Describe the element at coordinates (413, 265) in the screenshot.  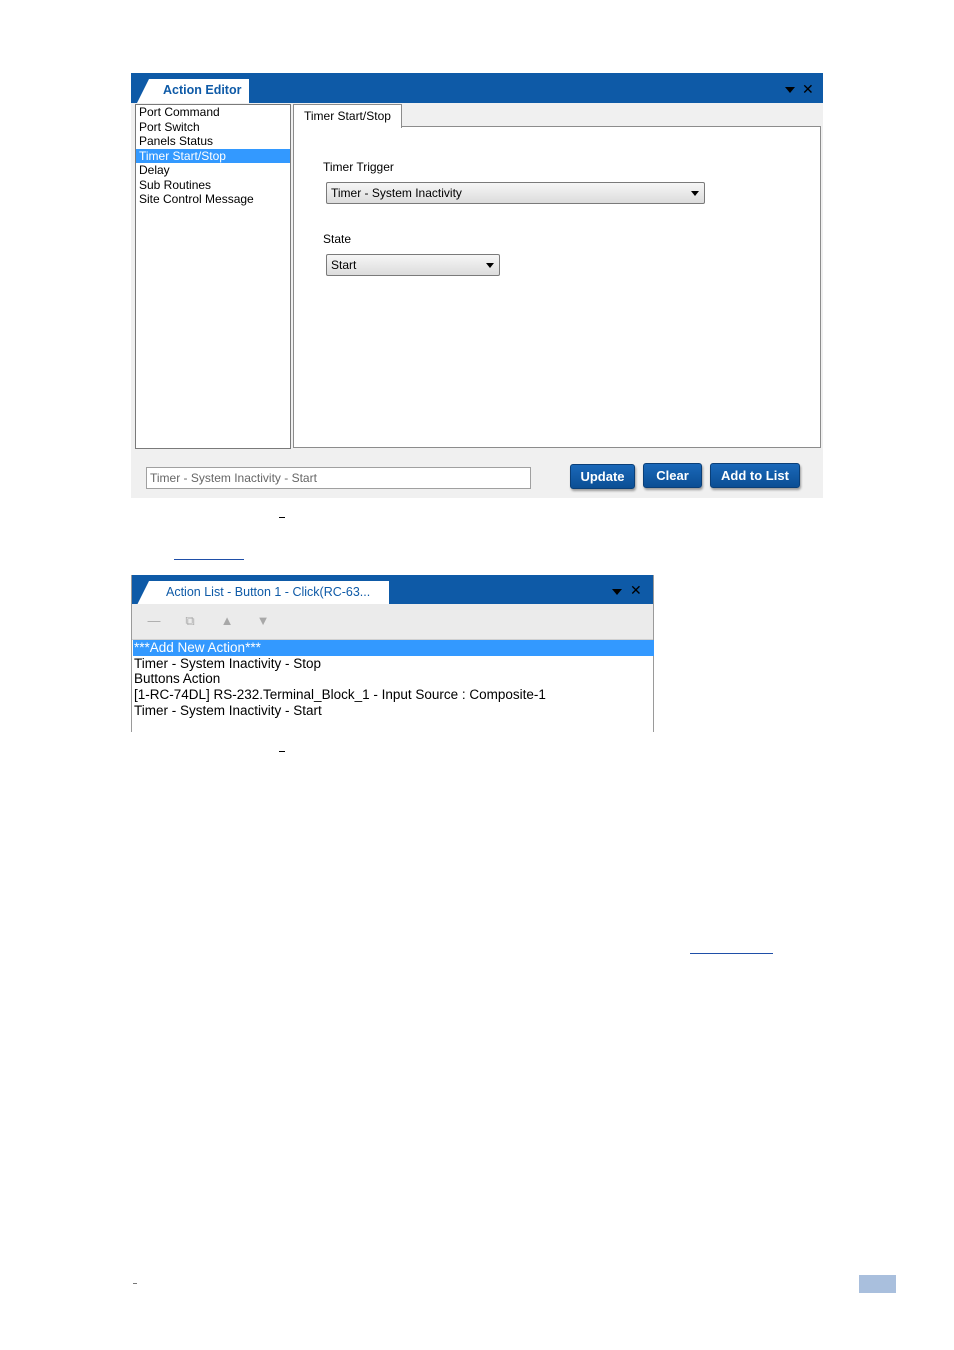
I see `state-select: Start` at that location.